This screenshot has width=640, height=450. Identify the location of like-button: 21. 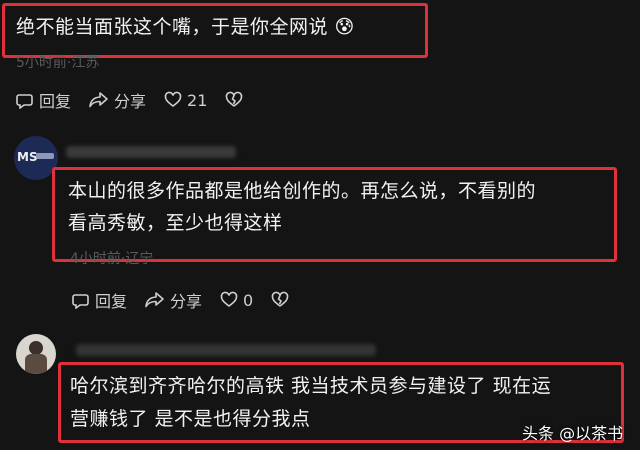
(185, 100).